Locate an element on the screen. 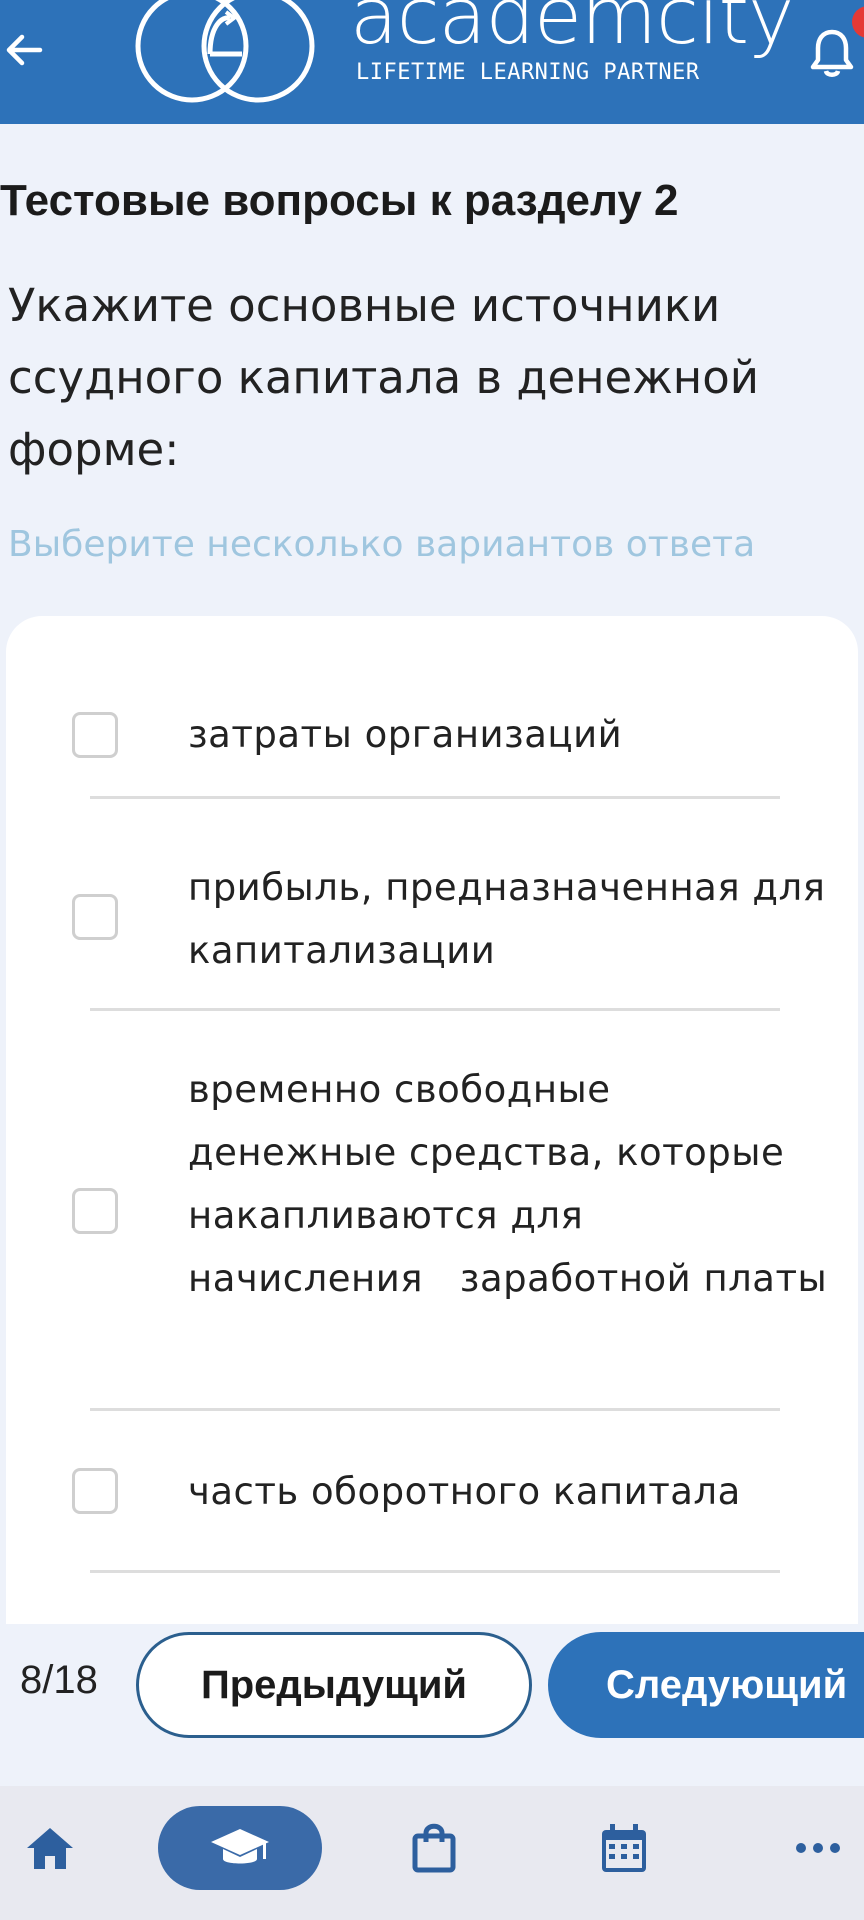  back-button is located at coordinates (24, 50).